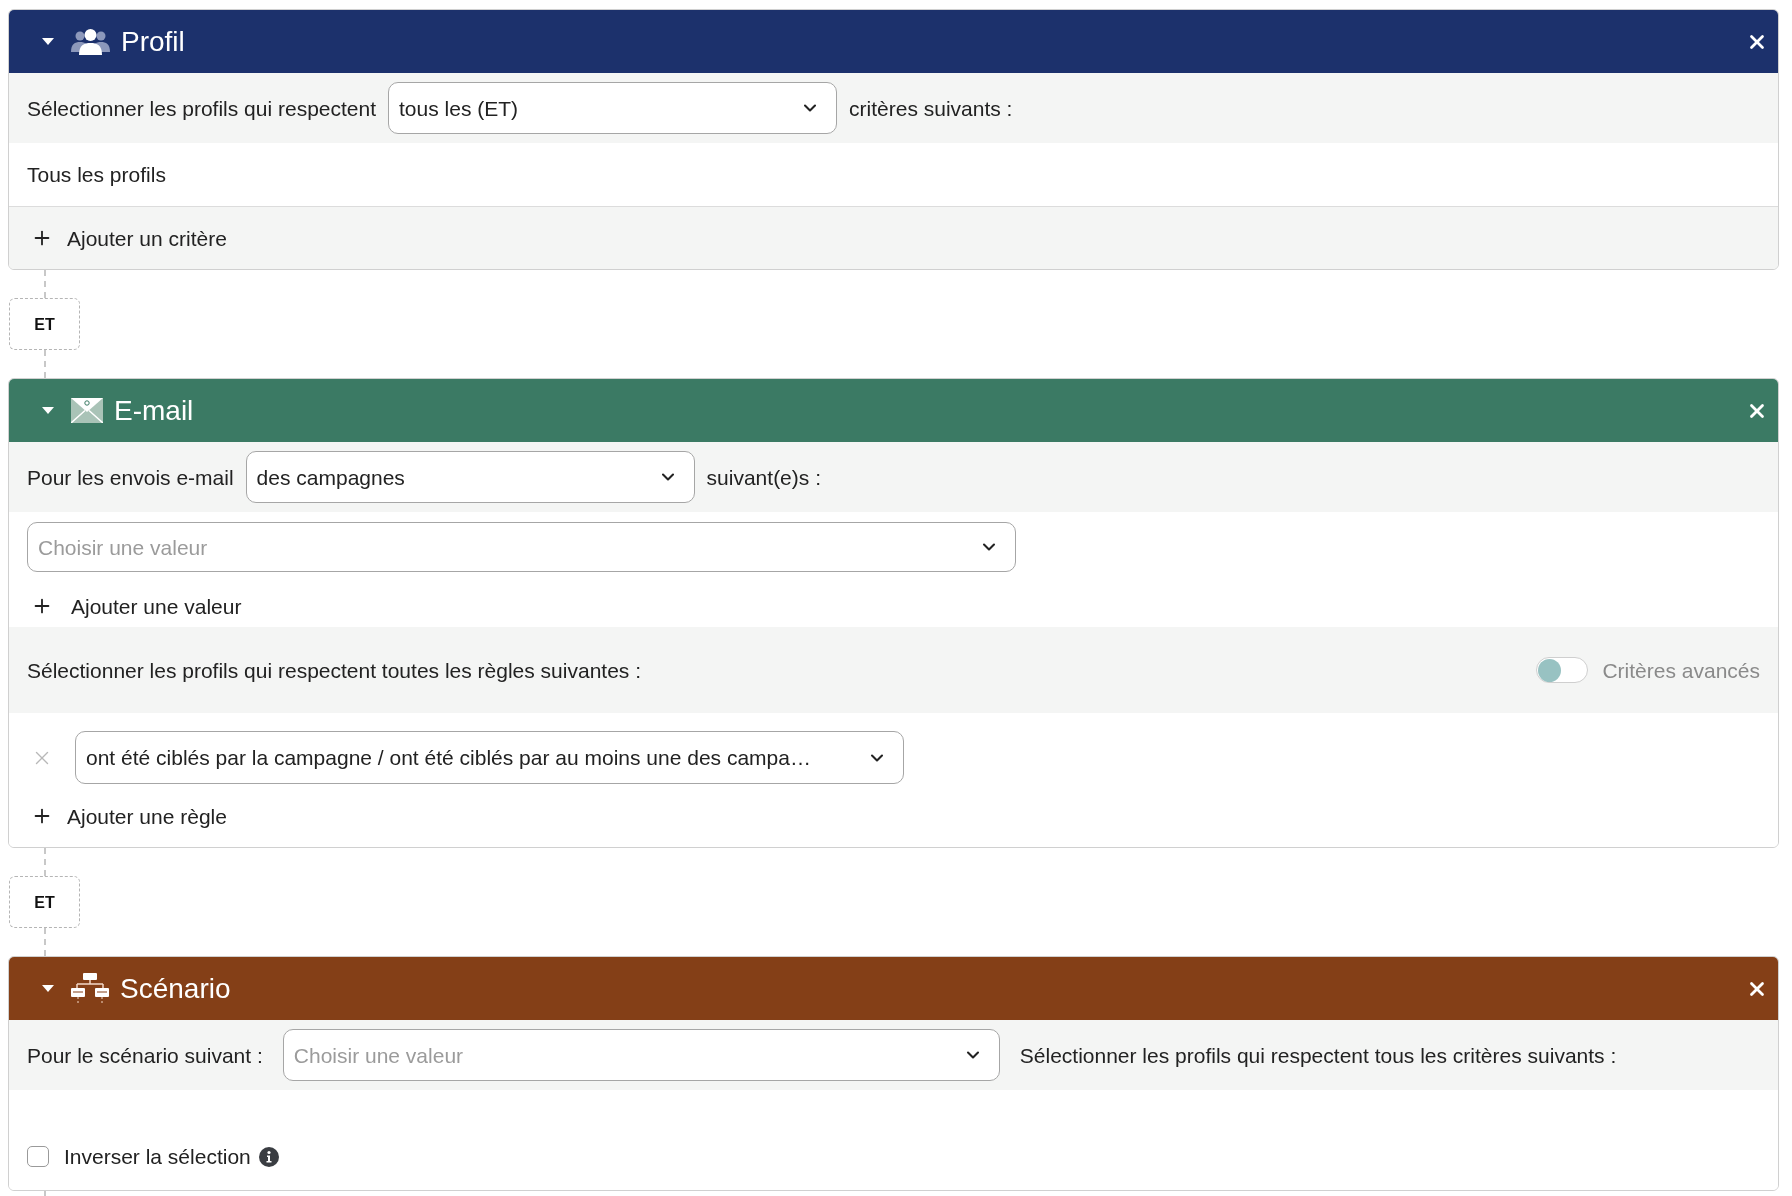 This screenshot has height=1196, width=1792. What do you see at coordinates (38, 1156) in the screenshot?
I see `checkbox` at bounding box center [38, 1156].